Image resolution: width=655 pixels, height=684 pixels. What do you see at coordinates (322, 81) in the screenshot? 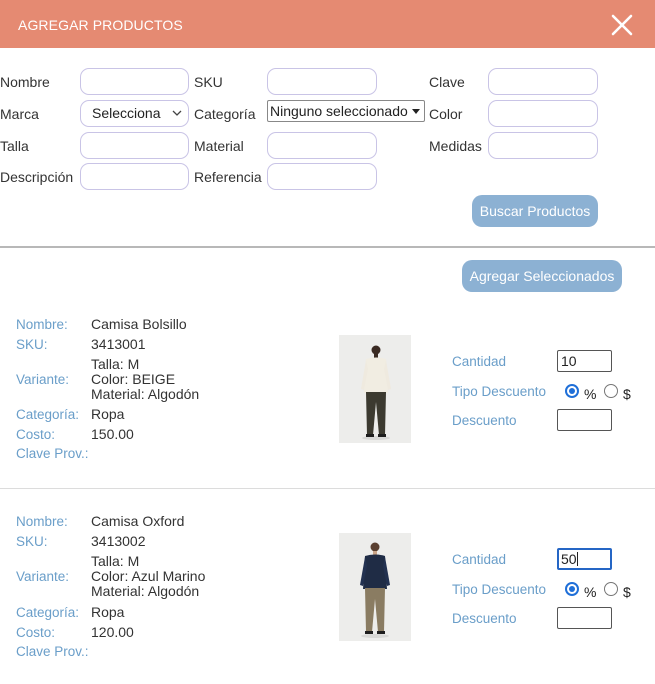
I see `sku-input` at bounding box center [322, 81].